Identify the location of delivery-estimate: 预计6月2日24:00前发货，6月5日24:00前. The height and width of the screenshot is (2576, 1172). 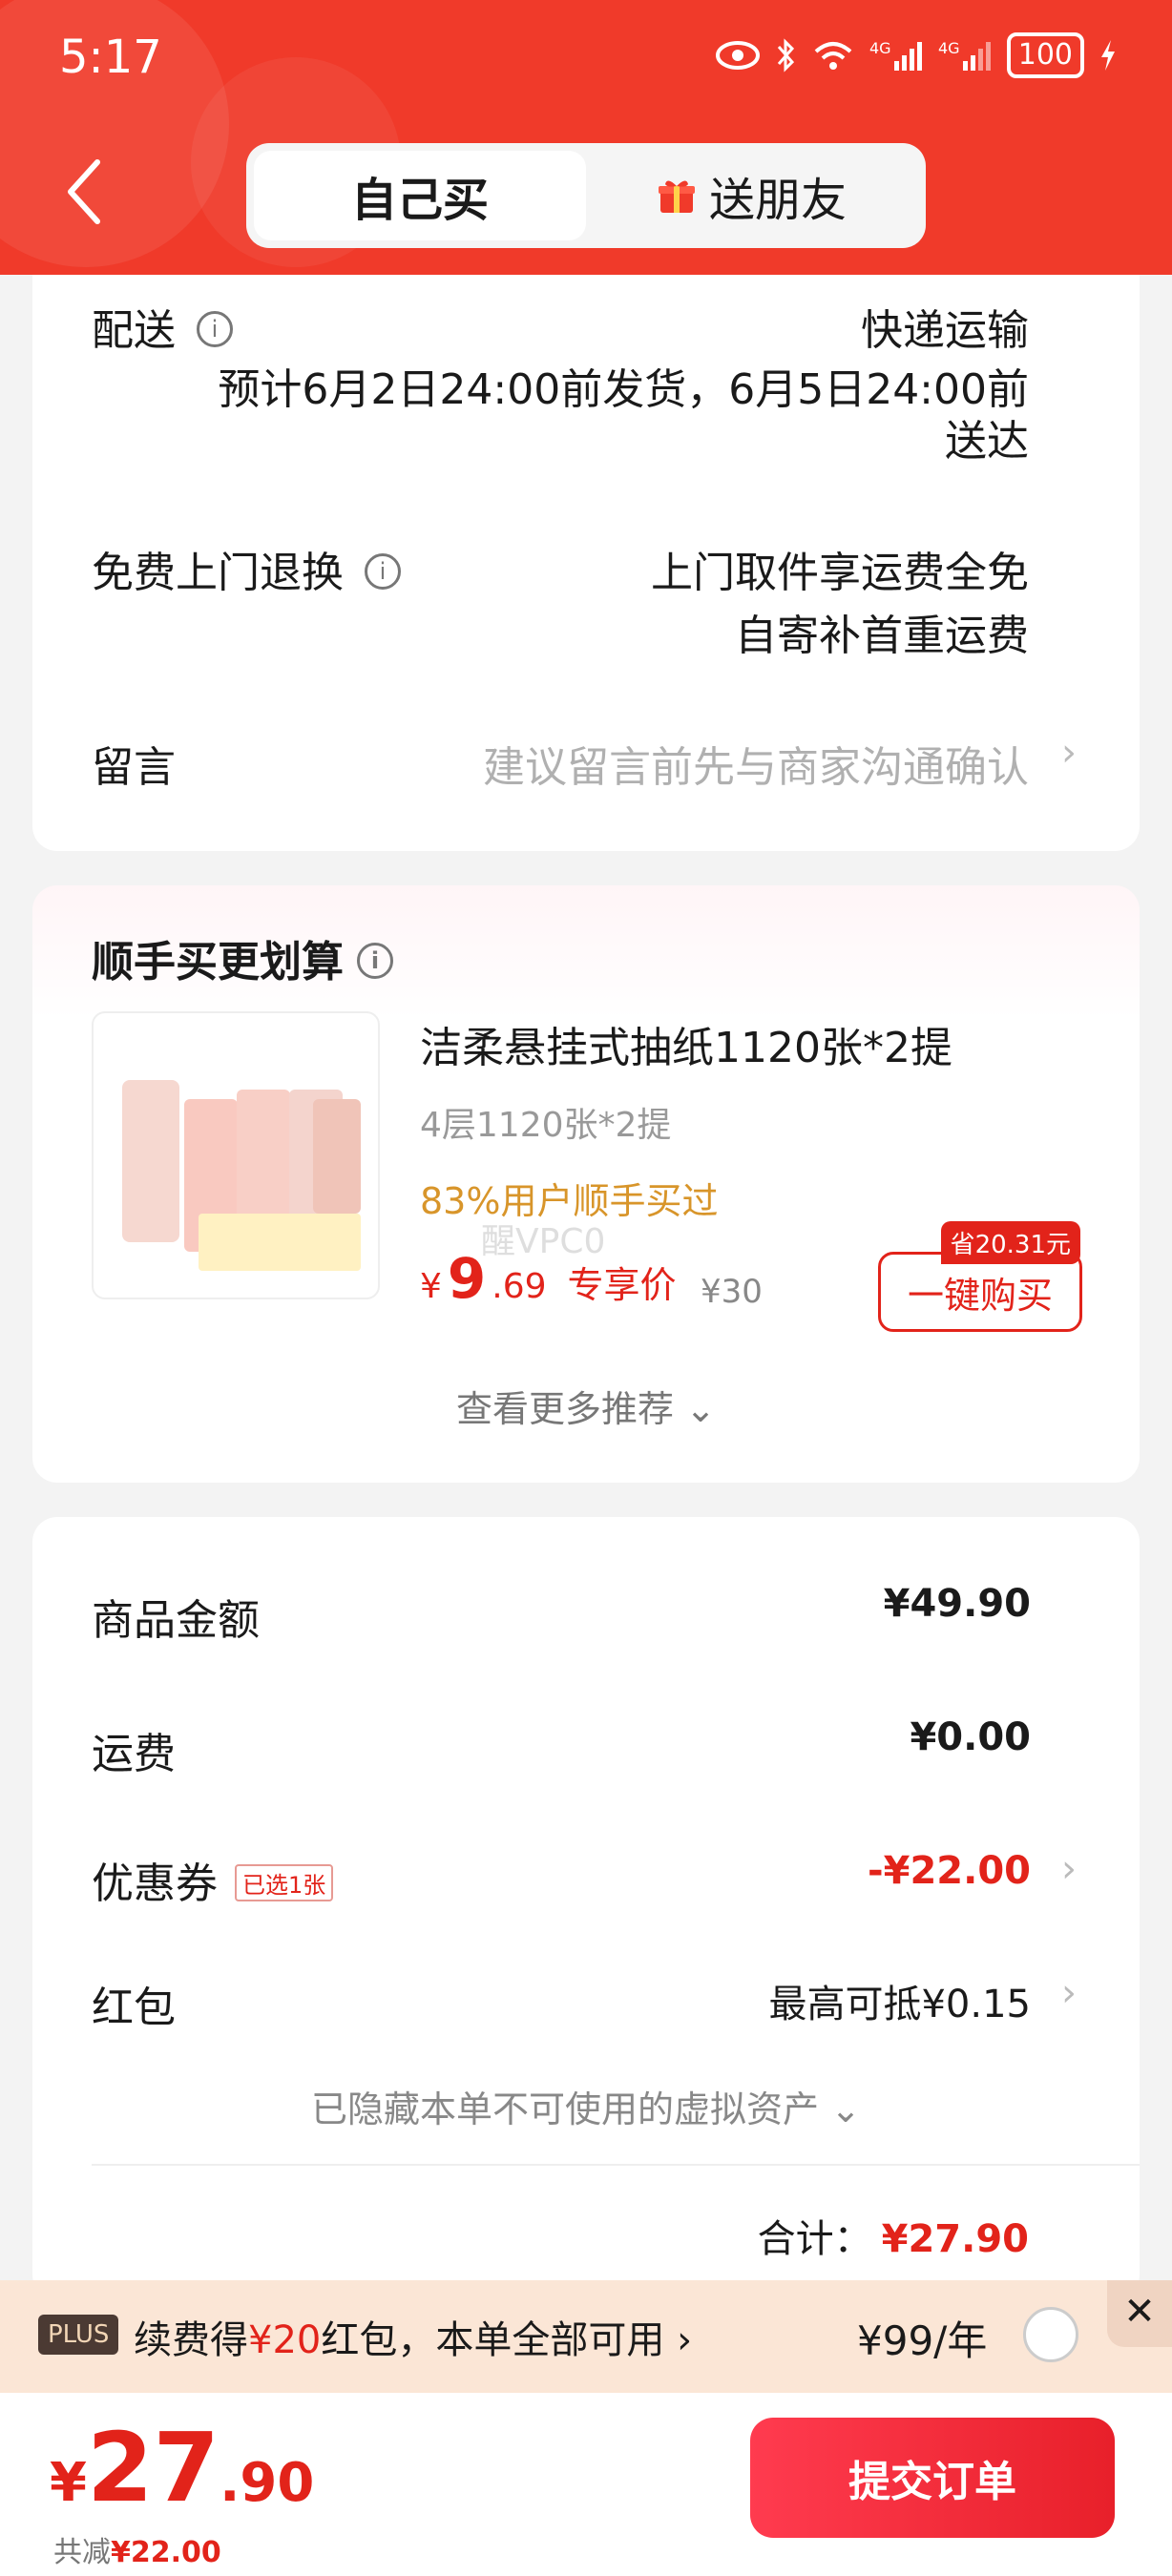
(623, 389).